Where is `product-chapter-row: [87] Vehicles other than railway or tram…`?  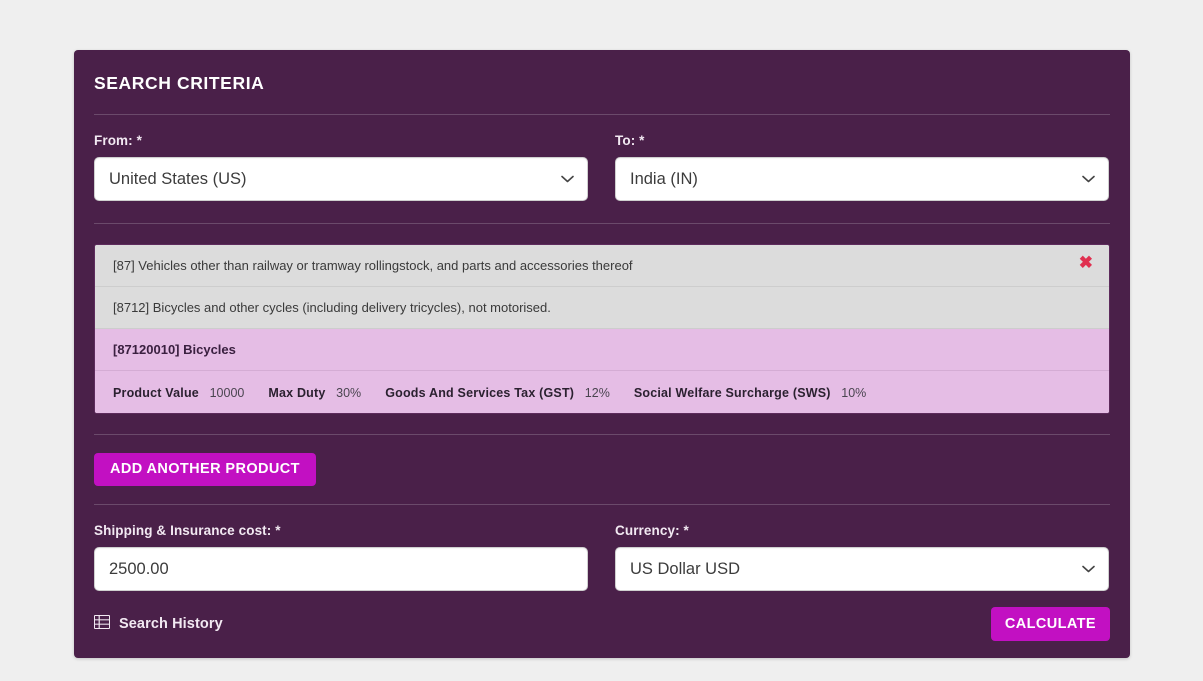
product-chapter-row: [87] Vehicles other than railway or tram… is located at coordinates (602, 266).